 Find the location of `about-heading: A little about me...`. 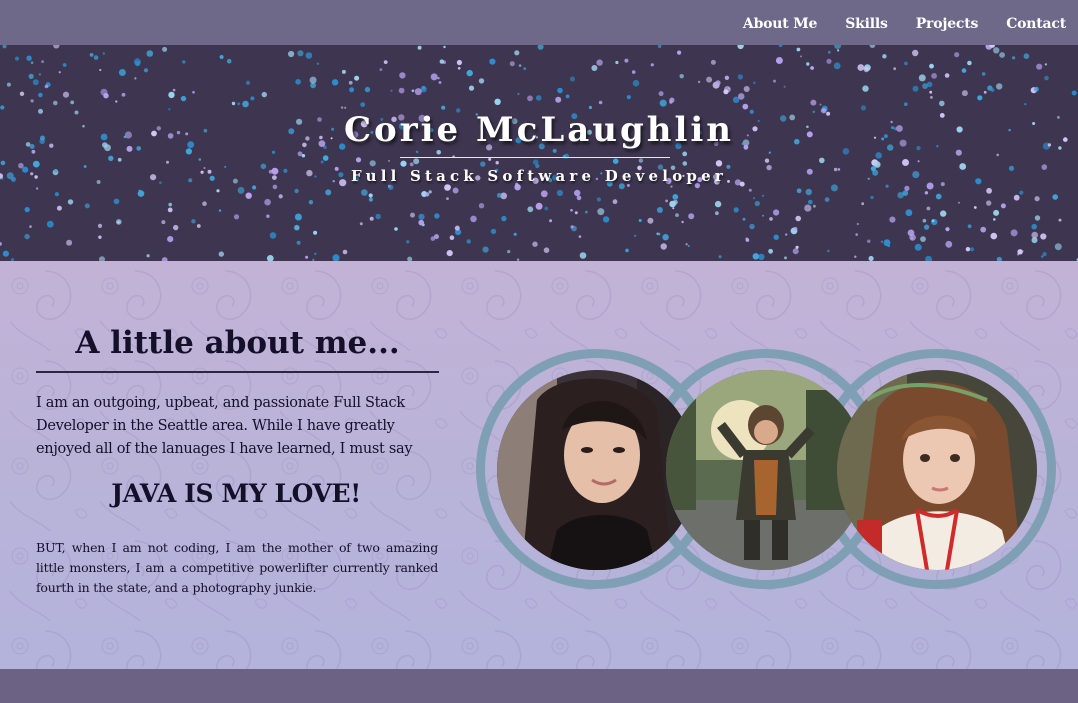

about-heading: A little about me... is located at coordinates (237, 343).